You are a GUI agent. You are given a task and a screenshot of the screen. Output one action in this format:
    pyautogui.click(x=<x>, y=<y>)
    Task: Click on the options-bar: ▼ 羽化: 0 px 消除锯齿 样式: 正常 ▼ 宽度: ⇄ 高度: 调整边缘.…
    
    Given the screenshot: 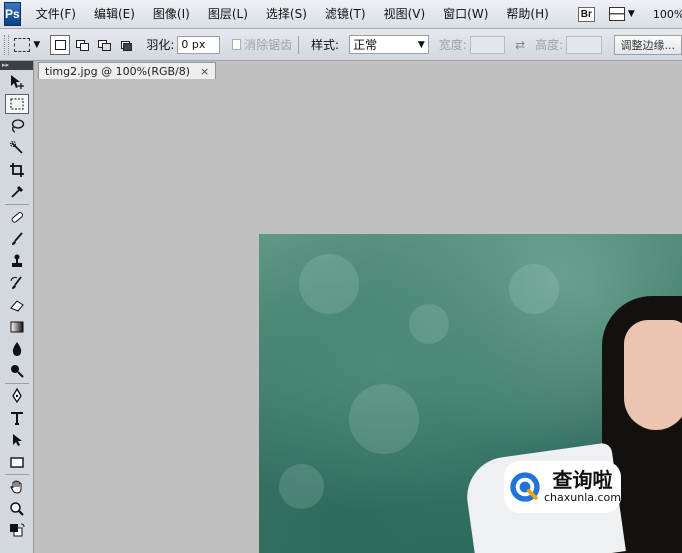 What is the action you would take?
    pyautogui.click(x=341, y=45)
    